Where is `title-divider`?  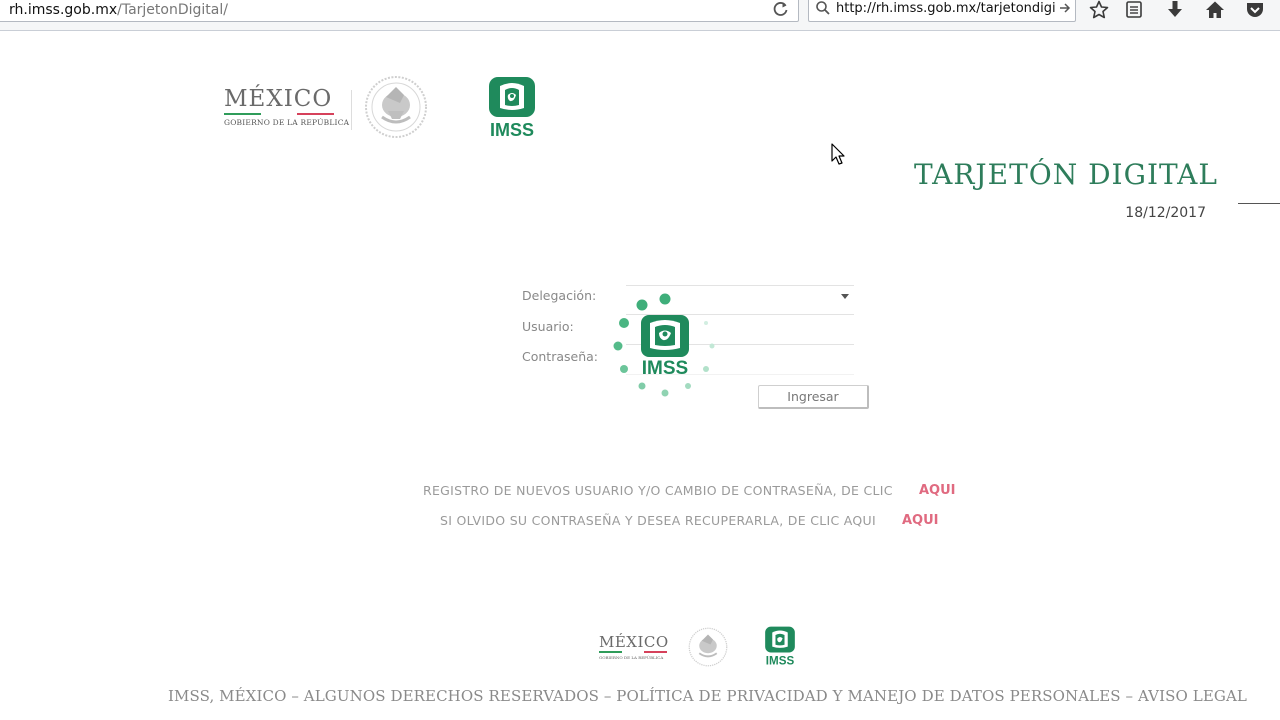 title-divider is located at coordinates (1259, 203).